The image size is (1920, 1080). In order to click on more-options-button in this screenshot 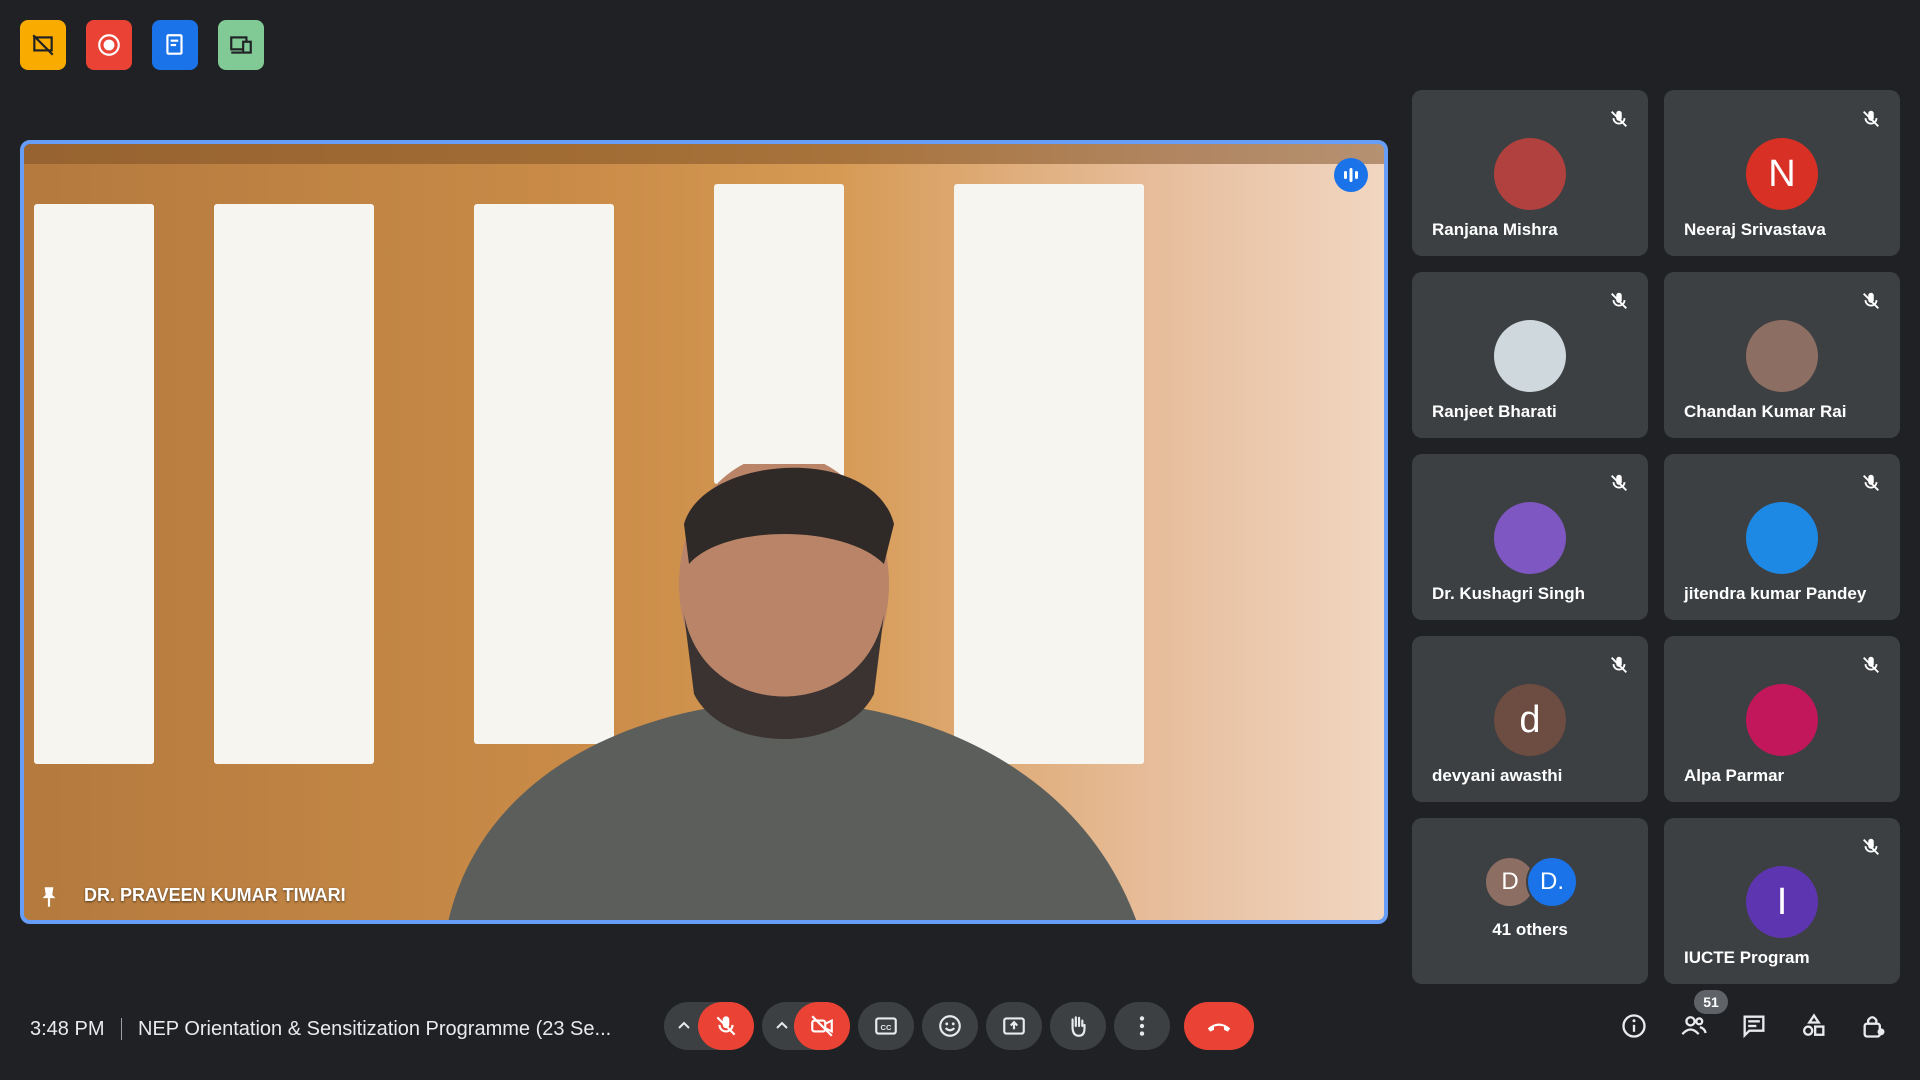, I will do `click(1142, 1026)`.